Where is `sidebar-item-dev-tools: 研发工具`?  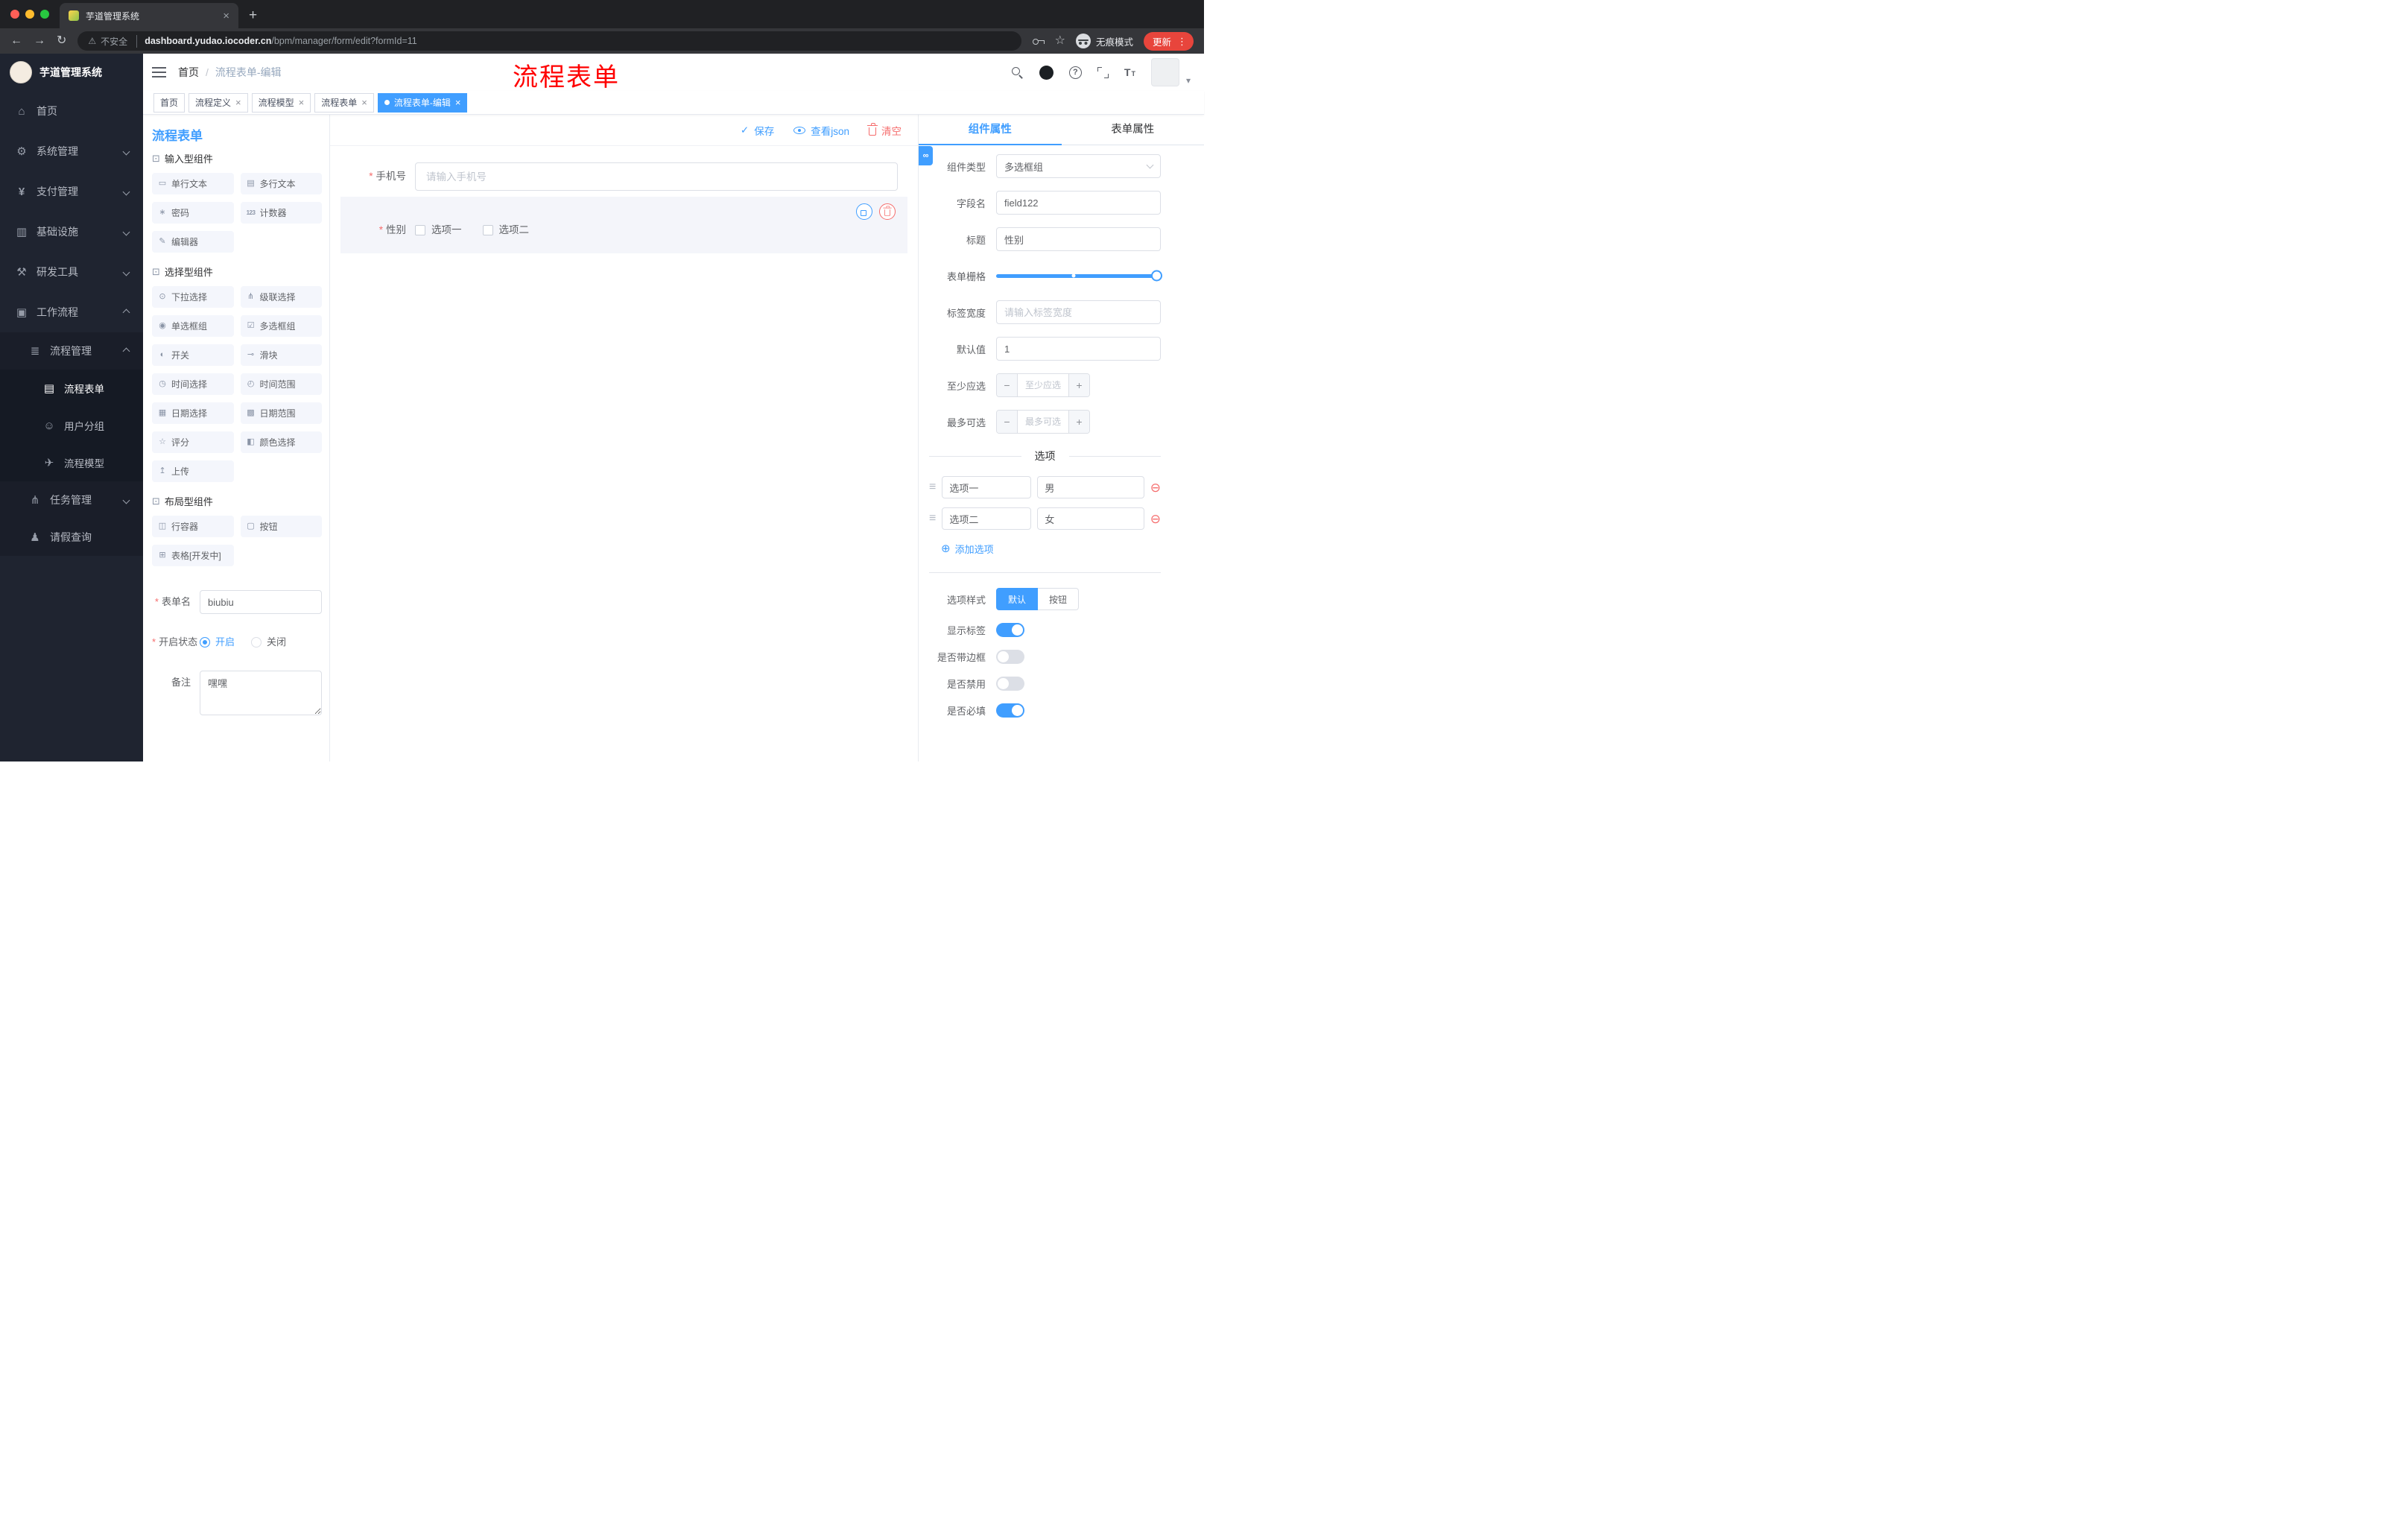
sidebar-item-dev-tools: 研发工具 is located at coordinates (71, 272).